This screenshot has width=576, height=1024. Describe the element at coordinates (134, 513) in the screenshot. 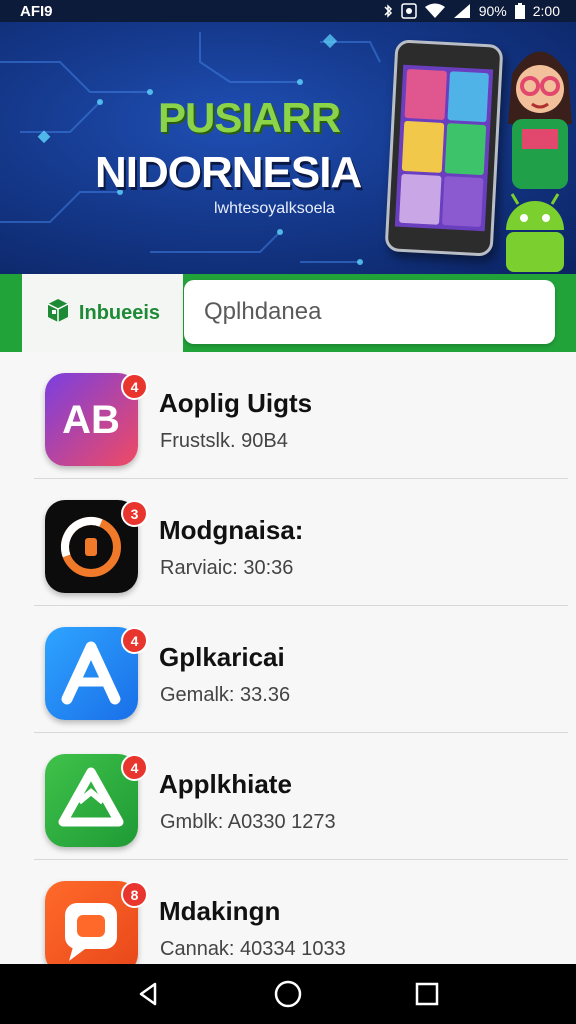

I see `notification-badge: 3` at that location.